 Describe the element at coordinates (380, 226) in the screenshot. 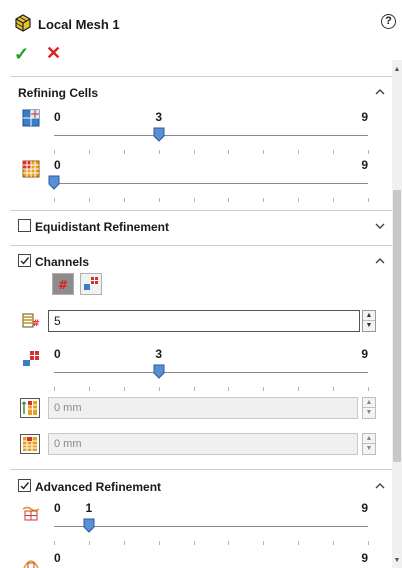

I see `expand-chevron-down-icon` at that location.